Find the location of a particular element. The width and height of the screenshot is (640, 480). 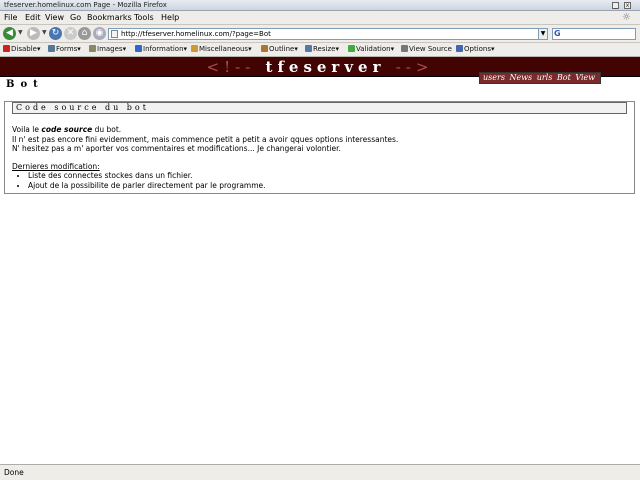

navigation-toolbar: ◀ ▼ ▶ ▼ ↻ ✕ ⌂ ◉ ▼ G is located at coordinates (320, 34).